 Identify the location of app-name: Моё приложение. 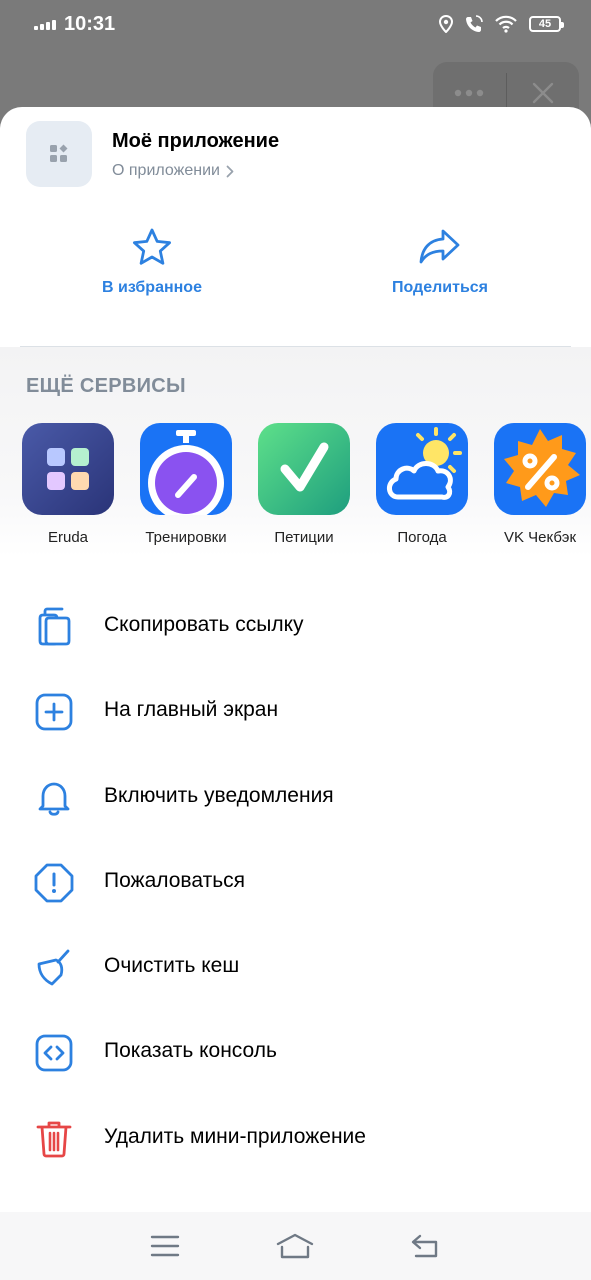
(196, 141).